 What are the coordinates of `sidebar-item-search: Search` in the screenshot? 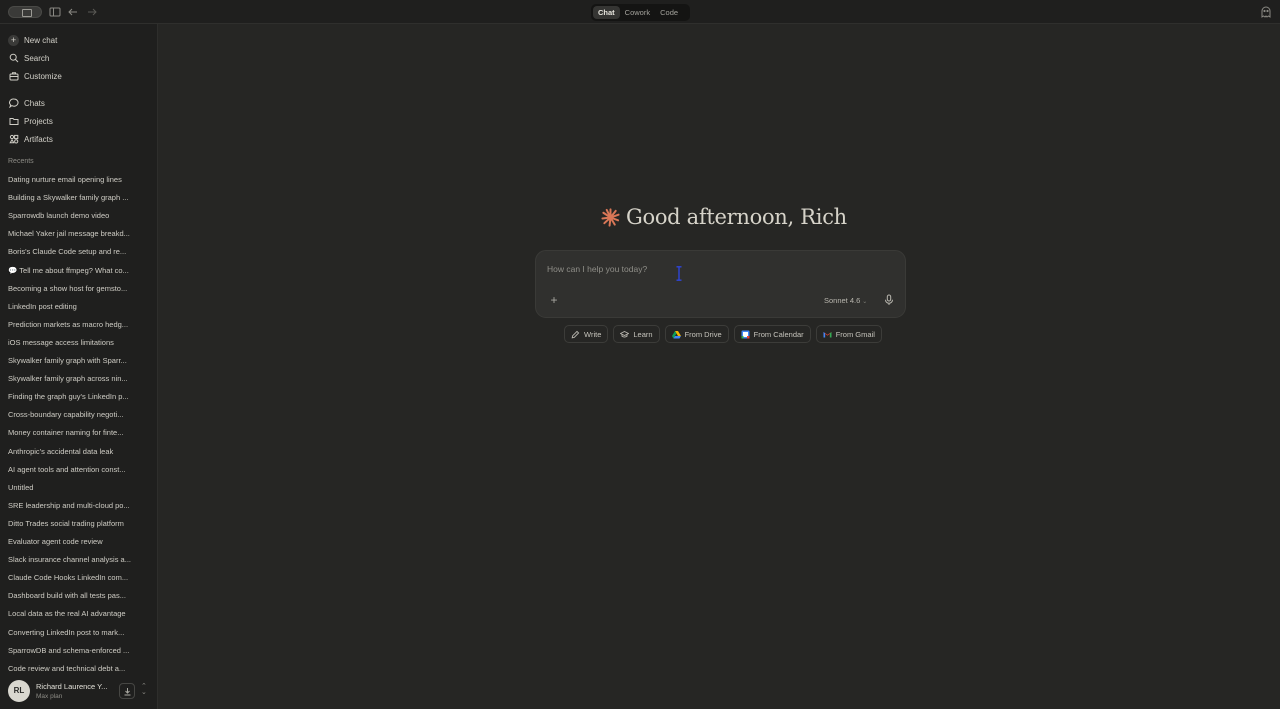 It's located at (28, 58).